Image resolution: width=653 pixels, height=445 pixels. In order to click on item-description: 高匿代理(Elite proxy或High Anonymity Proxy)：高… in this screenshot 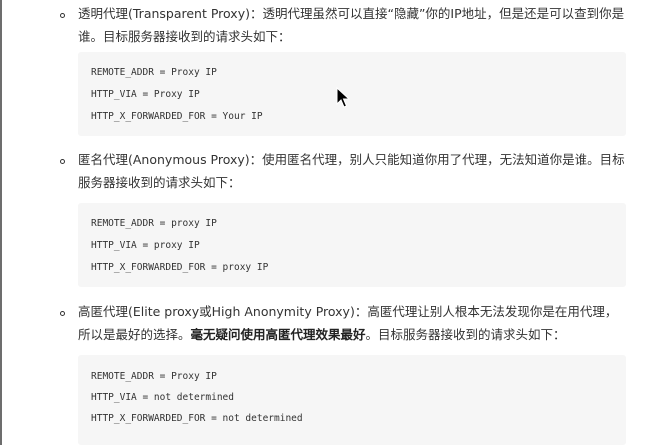, I will do `click(352, 323)`.